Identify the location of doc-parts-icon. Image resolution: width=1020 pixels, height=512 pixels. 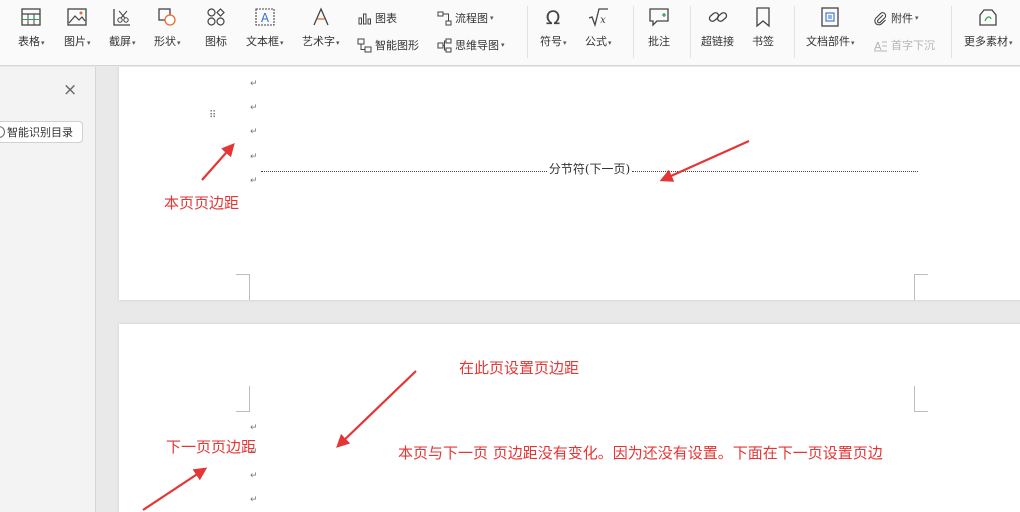
(830, 17).